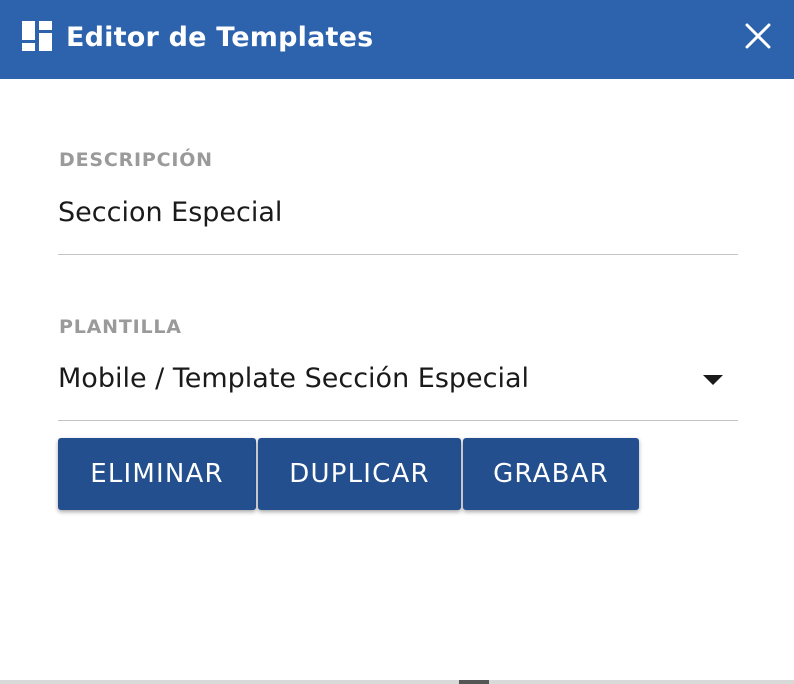 The width and height of the screenshot is (794, 684). I want to click on bottom-border, so click(397, 682).